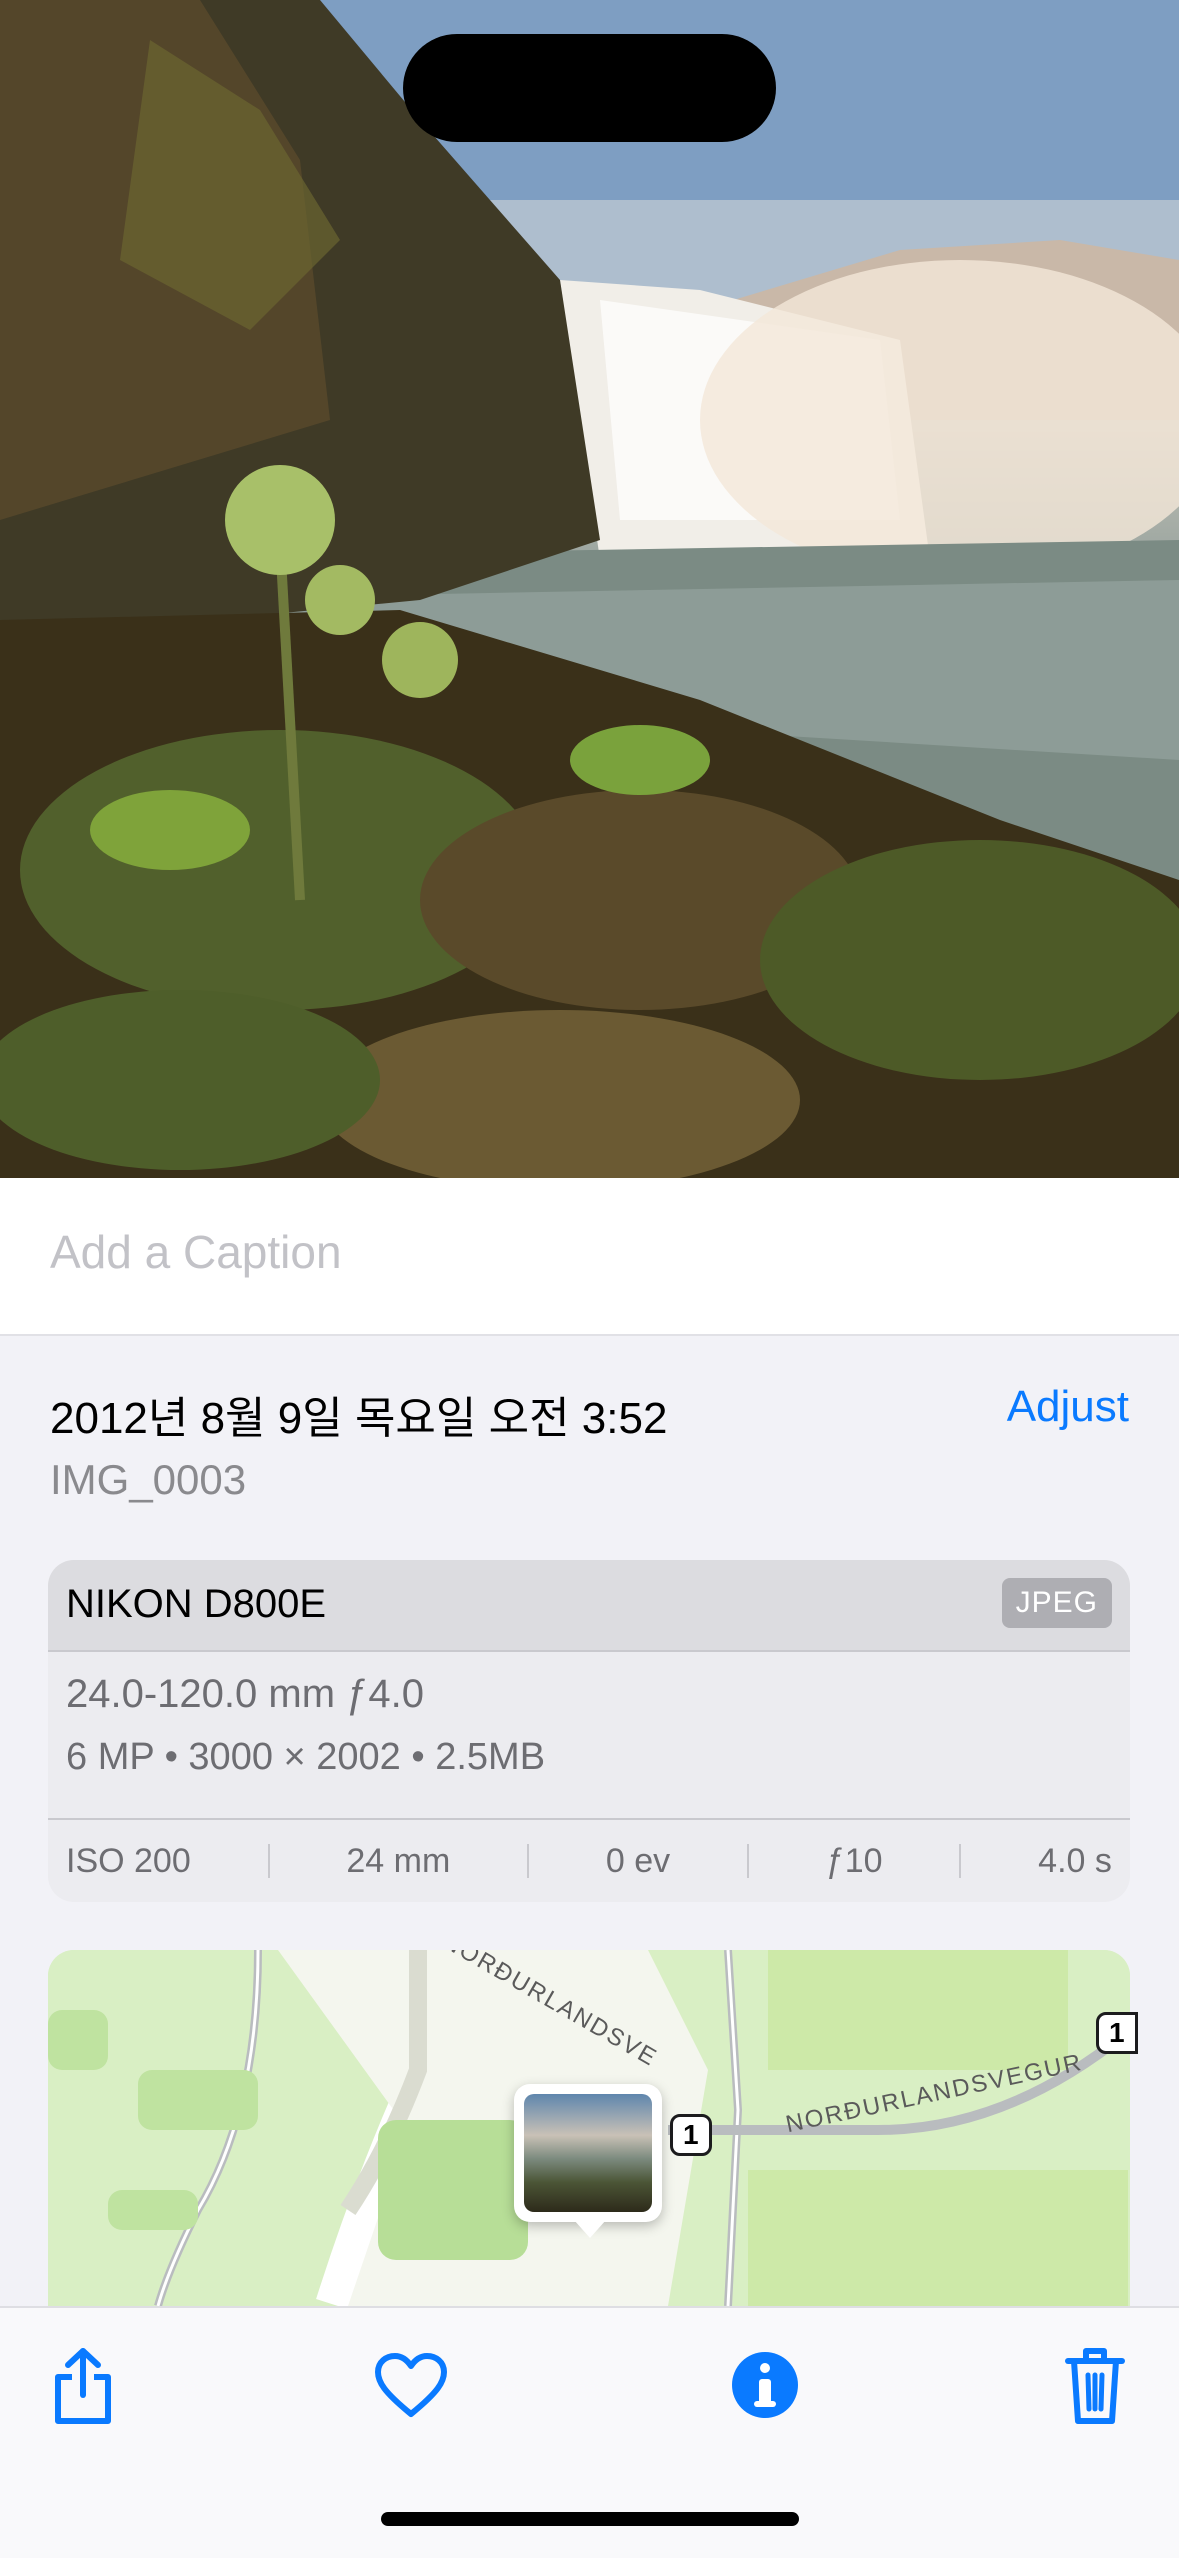 The width and height of the screenshot is (1179, 2558). I want to click on adjust-button: Adjust, so click(1068, 1407).